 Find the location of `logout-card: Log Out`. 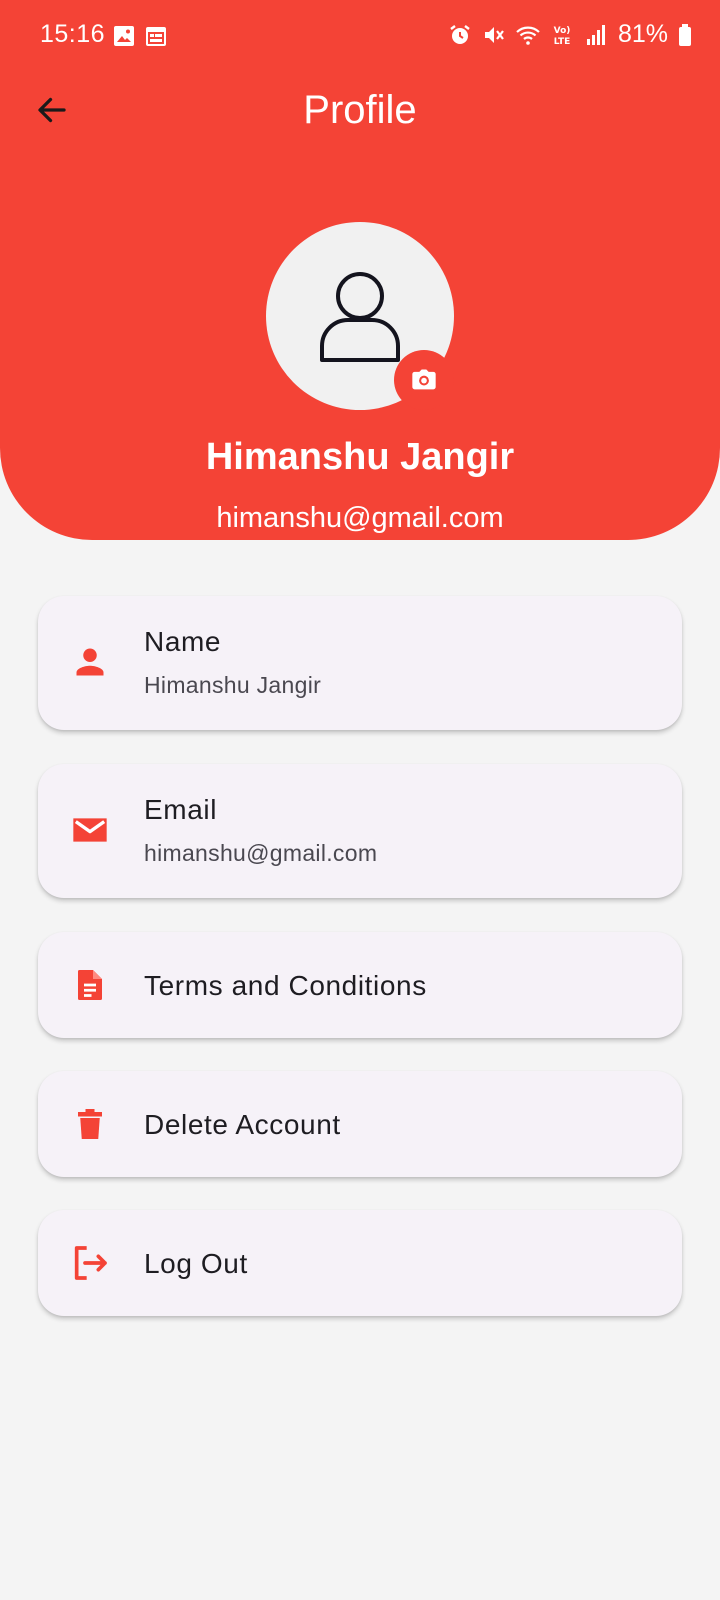

logout-card: Log Out is located at coordinates (360, 1263).